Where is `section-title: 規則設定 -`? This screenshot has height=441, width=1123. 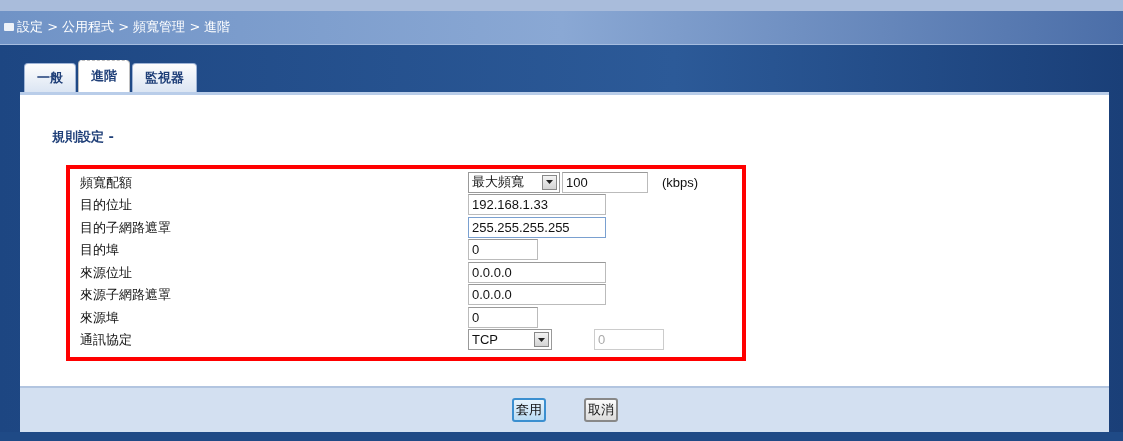 section-title: 規則設定 - is located at coordinates (83, 136).